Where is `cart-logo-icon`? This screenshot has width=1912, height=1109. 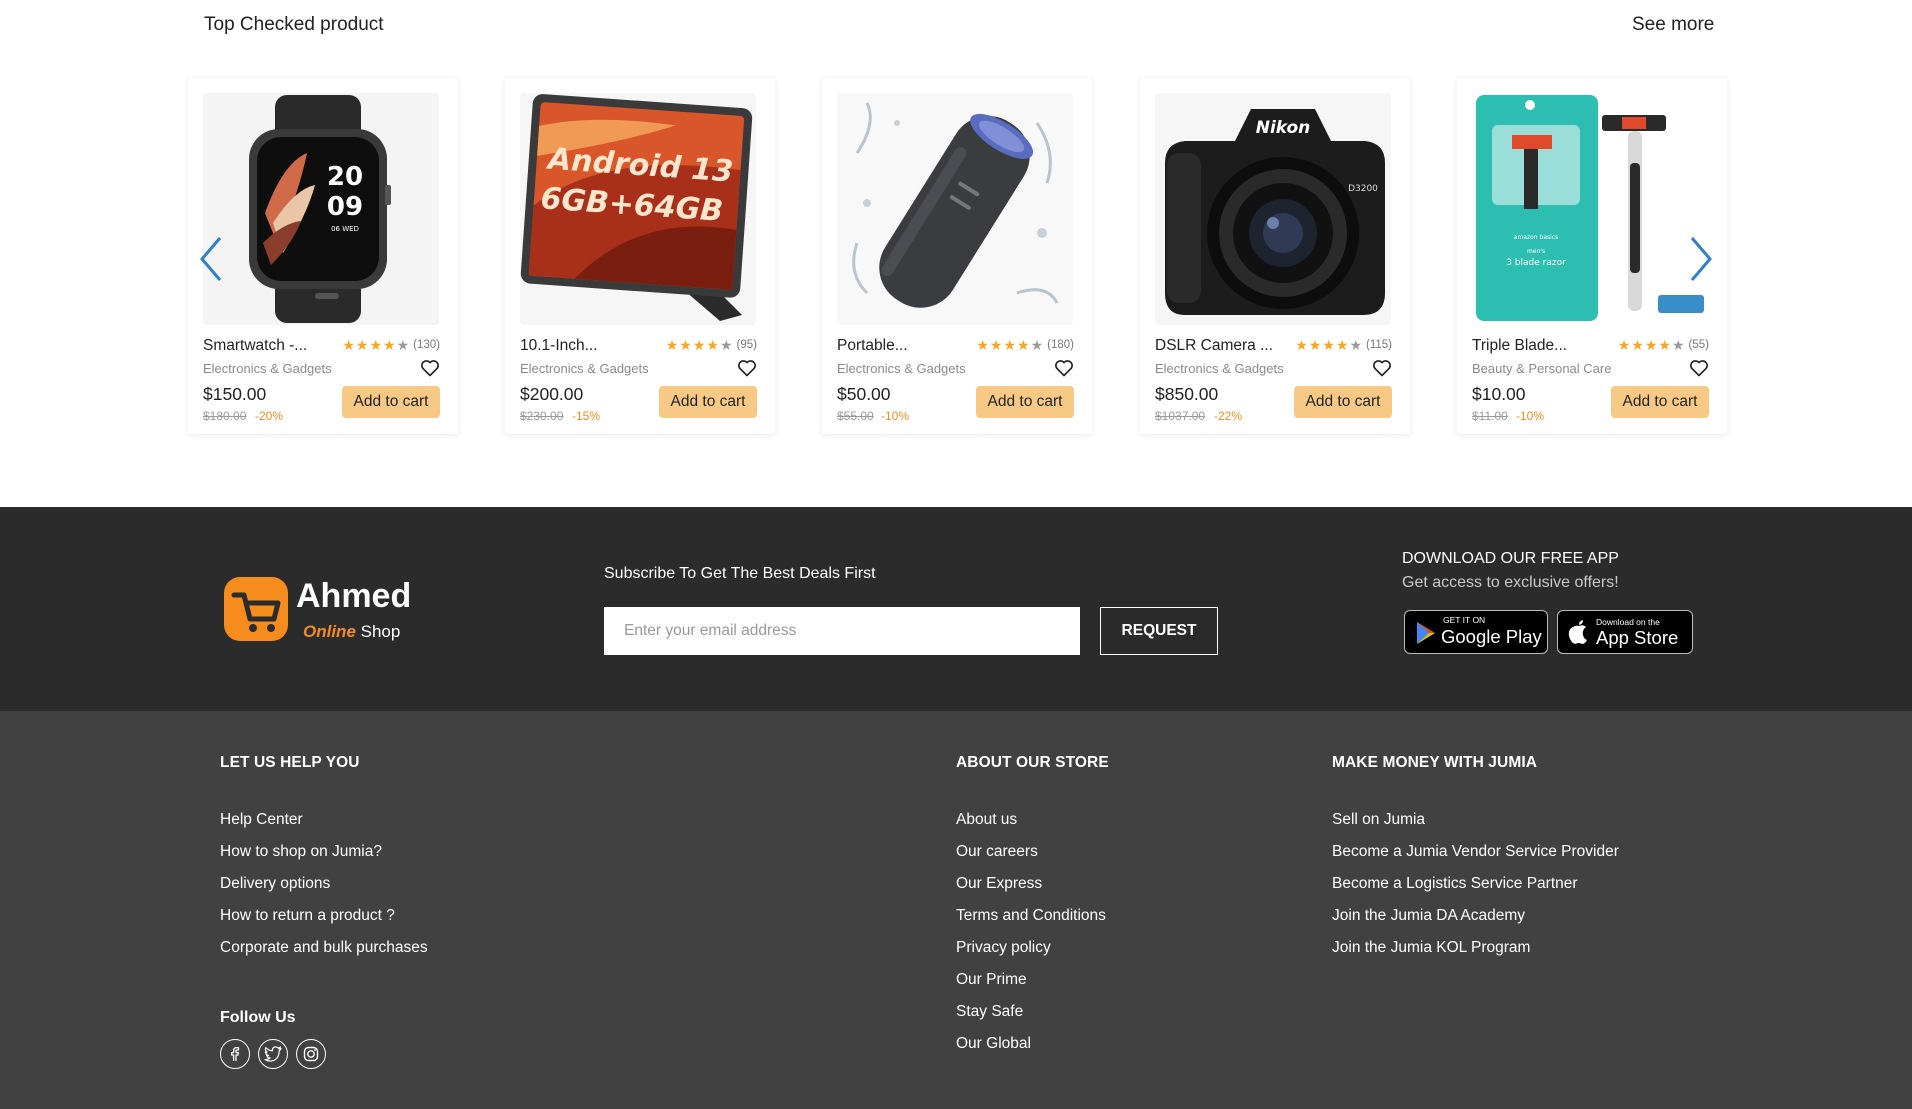
cart-logo-icon is located at coordinates (256, 609).